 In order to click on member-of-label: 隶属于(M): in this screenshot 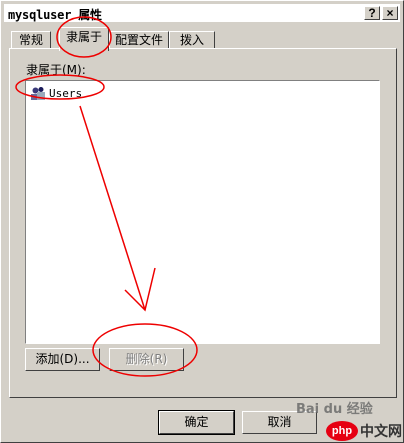, I will do `click(56, 70)`.